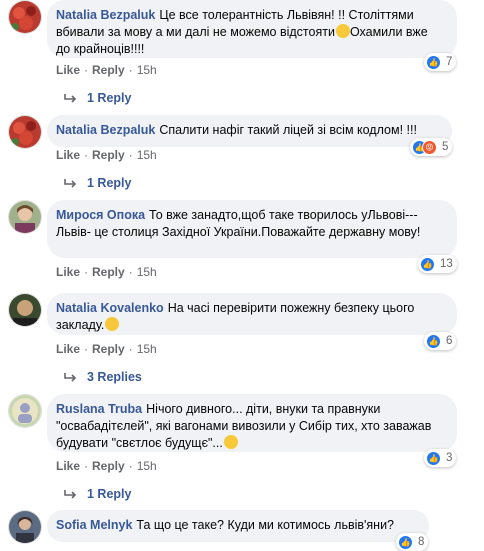 This screenshot has width=484, height=551. What do you see at coordinates (449, 341) in the screenshot?
I see `reaction-count: 6` at bounding box center [449, 341].